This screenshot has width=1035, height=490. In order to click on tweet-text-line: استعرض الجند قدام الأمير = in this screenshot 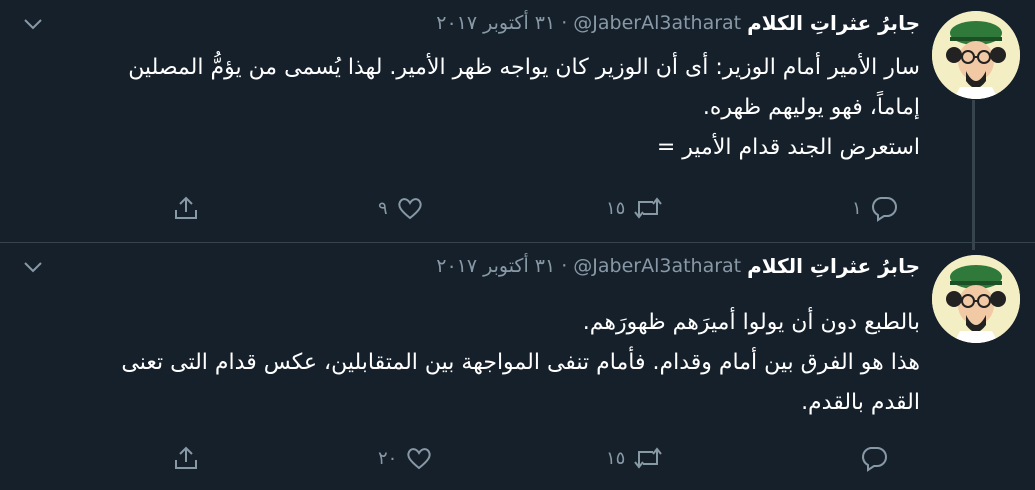, I will do `click(788, 147)`.